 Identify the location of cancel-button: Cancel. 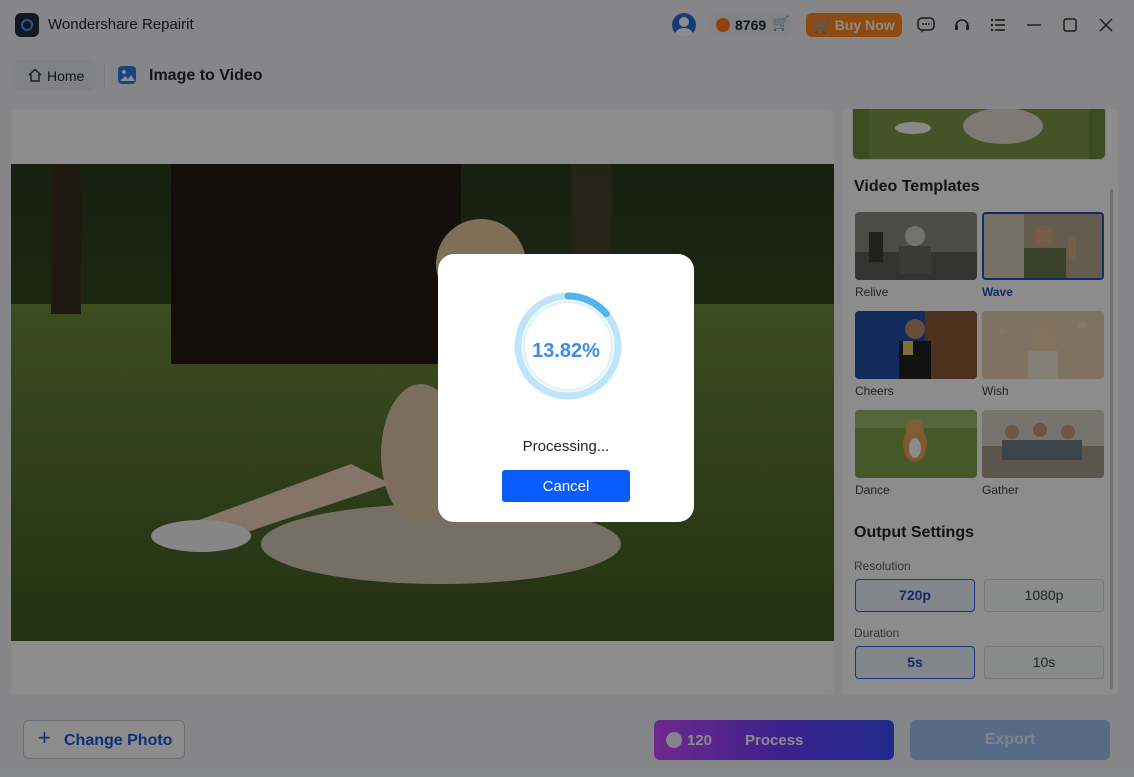
(566, 486).